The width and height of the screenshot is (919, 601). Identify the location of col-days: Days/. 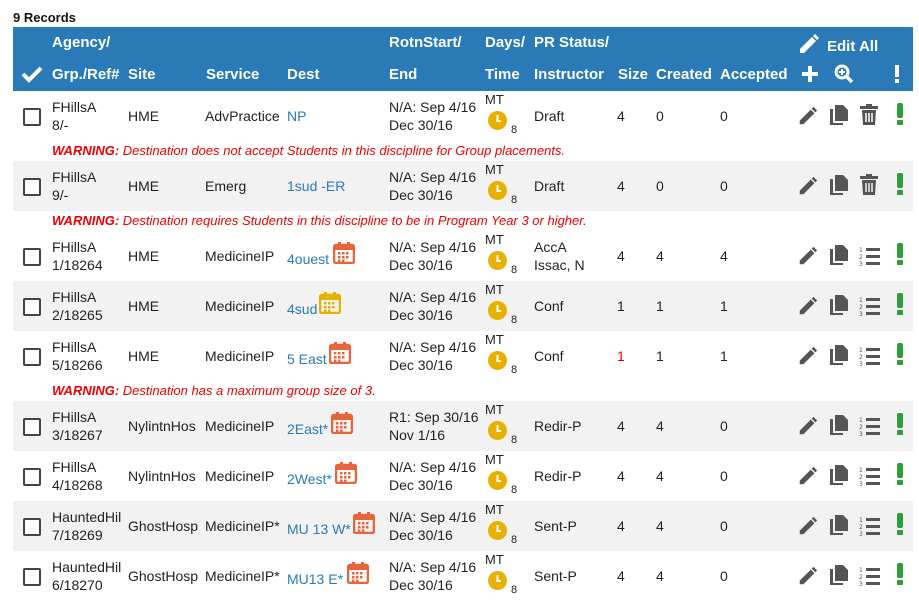
(505, 43).